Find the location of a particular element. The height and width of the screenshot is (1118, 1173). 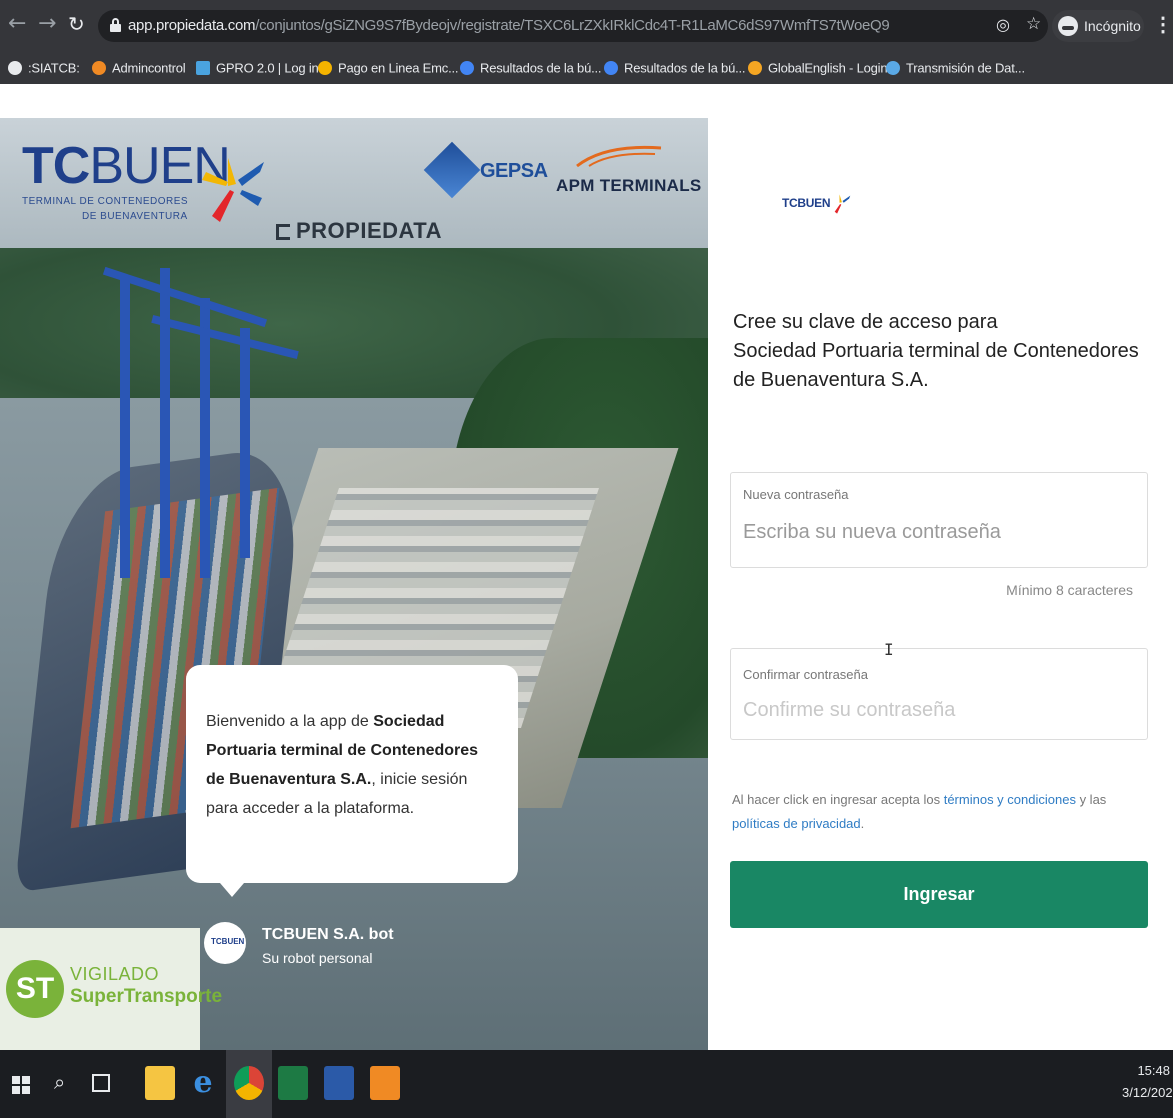

clock-date: 3/12/2020 is located at coordinates (1147, 1092).